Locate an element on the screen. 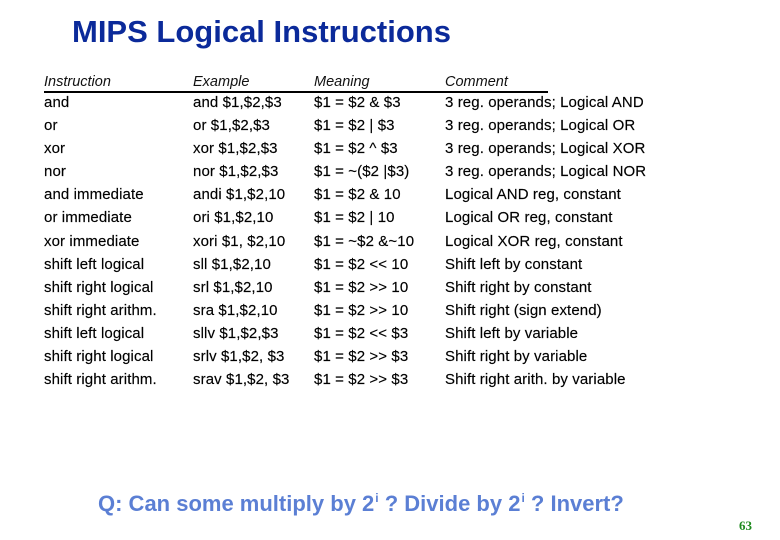 This screenshot has width=780, height=540. cell-instruction: or is located at coordinates (51, 126).